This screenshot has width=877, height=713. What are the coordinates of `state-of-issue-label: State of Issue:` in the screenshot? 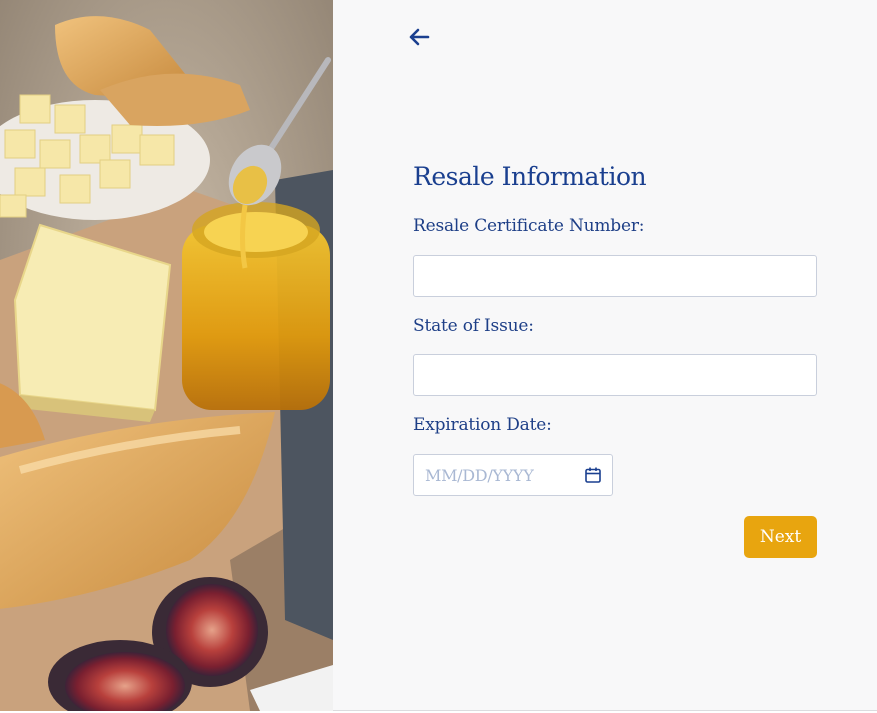 It's located at (473, 326).